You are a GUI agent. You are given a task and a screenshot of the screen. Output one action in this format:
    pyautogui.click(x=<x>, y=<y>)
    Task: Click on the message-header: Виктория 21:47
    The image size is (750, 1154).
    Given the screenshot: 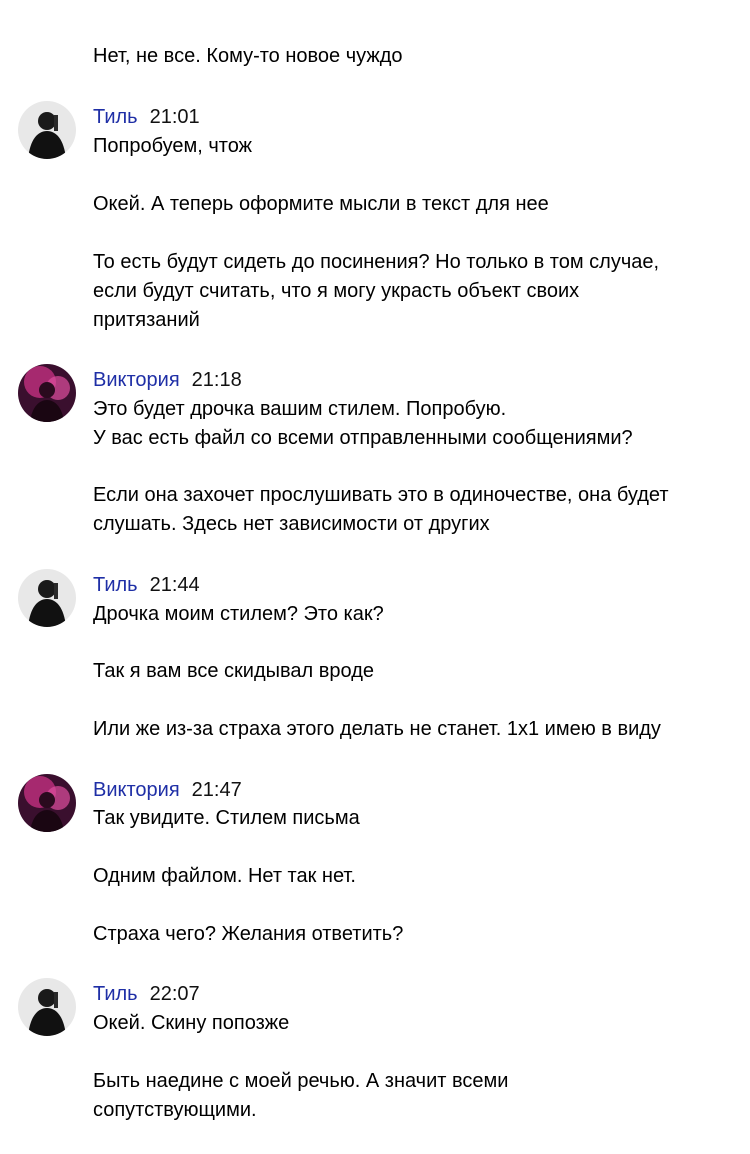 What is the action you would take?
    pyautogui.click(x=167, y=790)
    